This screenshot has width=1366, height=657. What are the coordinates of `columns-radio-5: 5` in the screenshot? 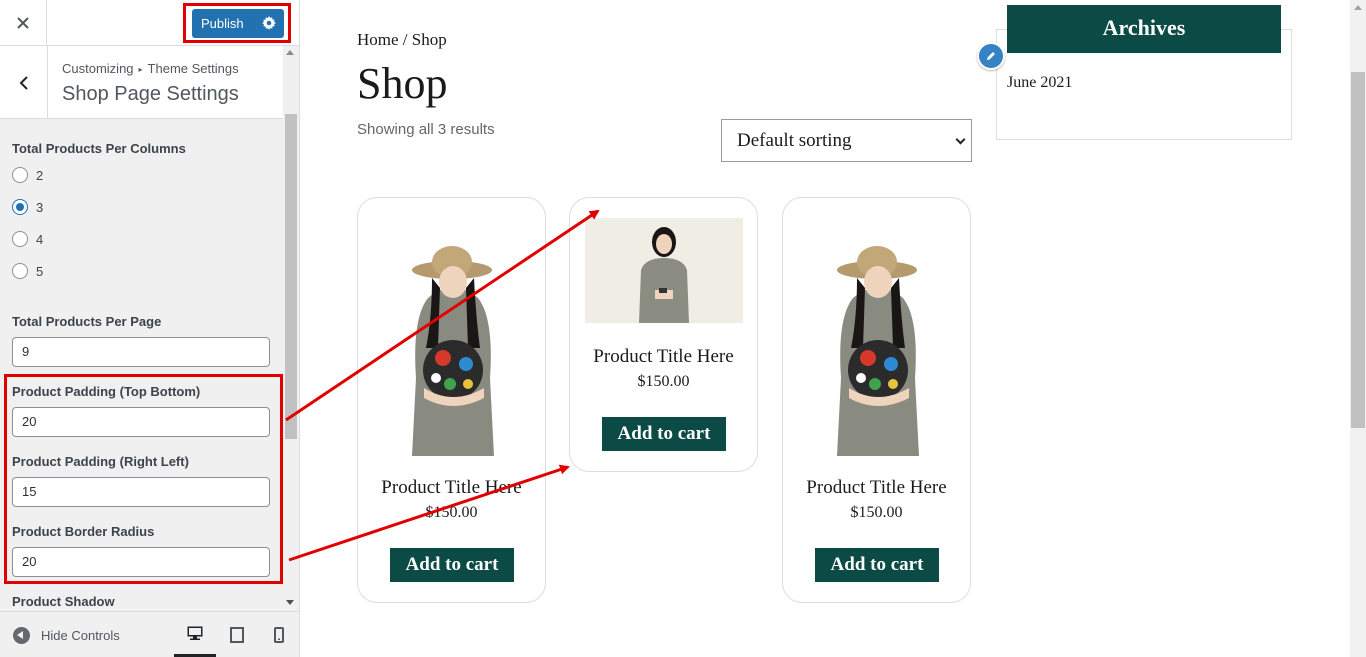 It's located at (27, 271).